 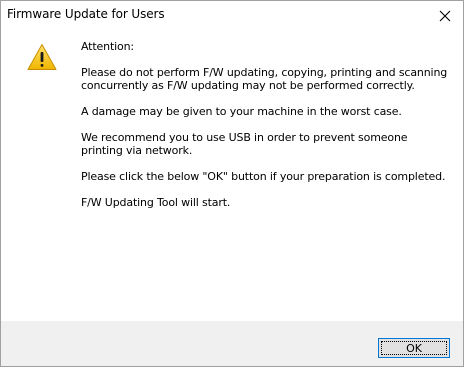 What do you see at coordinates (107, 46) in the screenshot?
I see `message-heading: Attention:` at bounding box center [107, 46].